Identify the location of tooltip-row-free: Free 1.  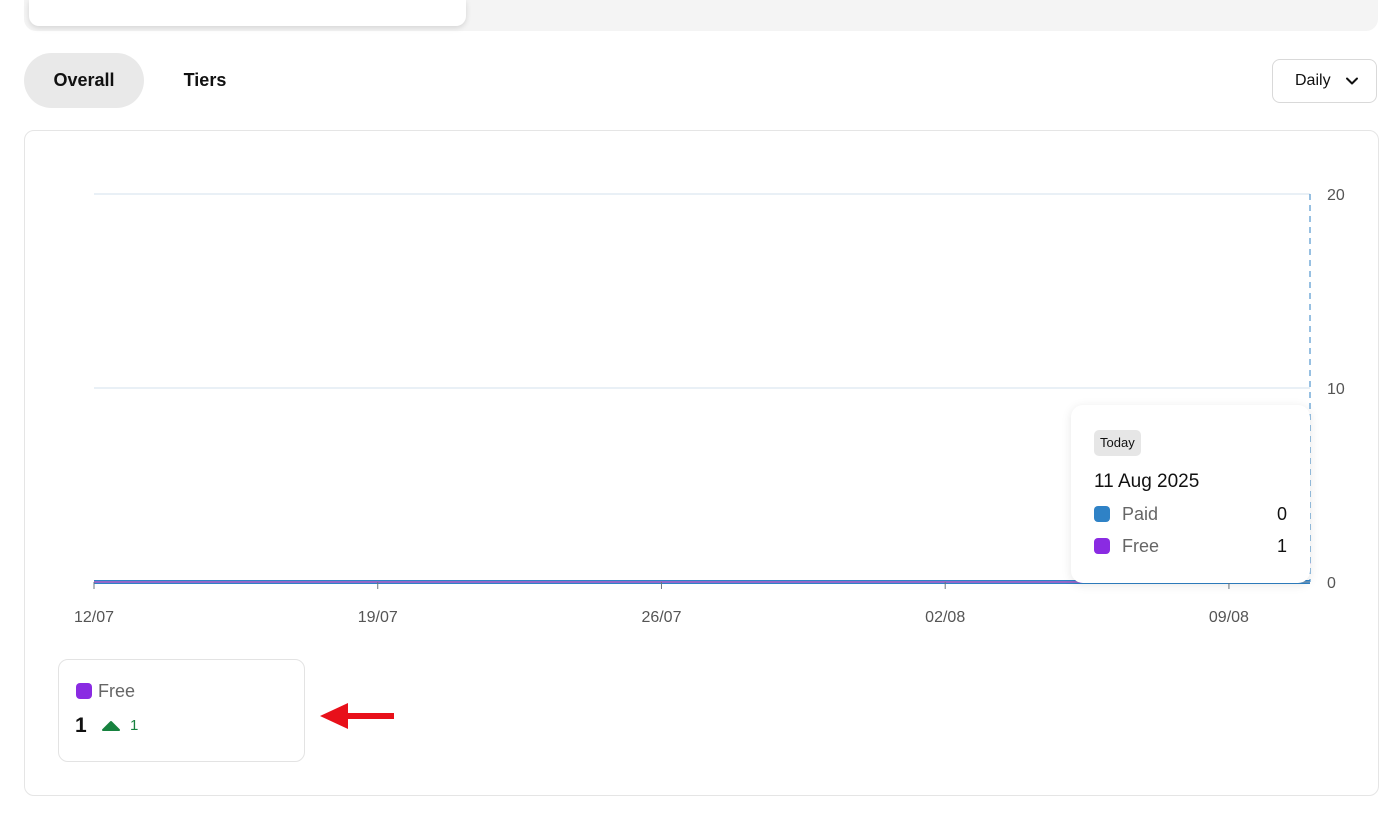
(1190, 546).